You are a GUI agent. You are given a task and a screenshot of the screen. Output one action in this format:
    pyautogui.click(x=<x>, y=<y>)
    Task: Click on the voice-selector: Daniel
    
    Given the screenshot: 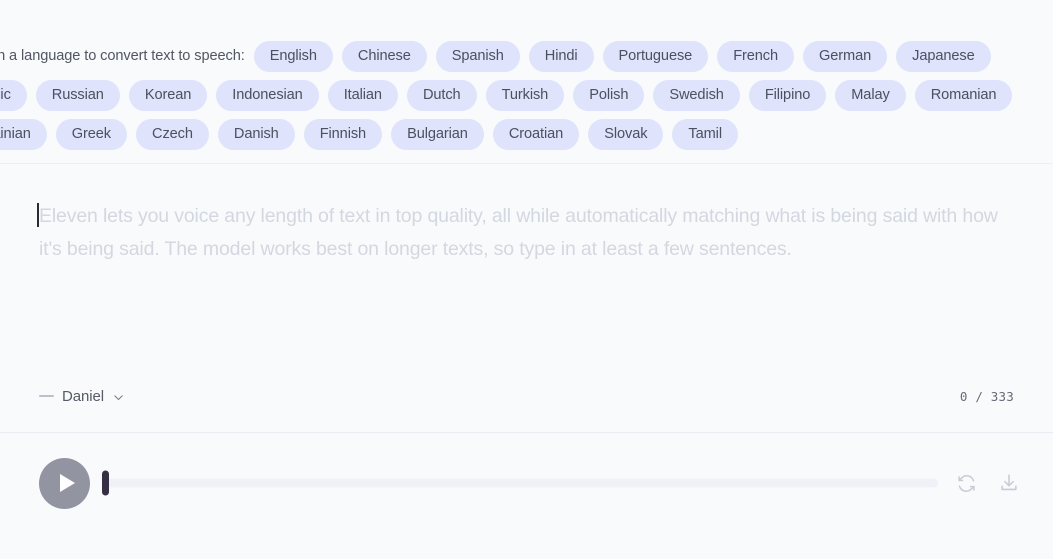 What is the action you would take?
    pyautogui.click(x=82, y=396)
    